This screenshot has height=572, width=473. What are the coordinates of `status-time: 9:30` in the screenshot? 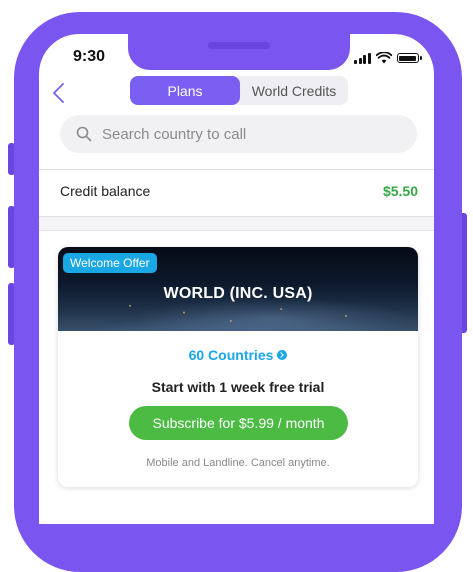 It's located at (89, 56).